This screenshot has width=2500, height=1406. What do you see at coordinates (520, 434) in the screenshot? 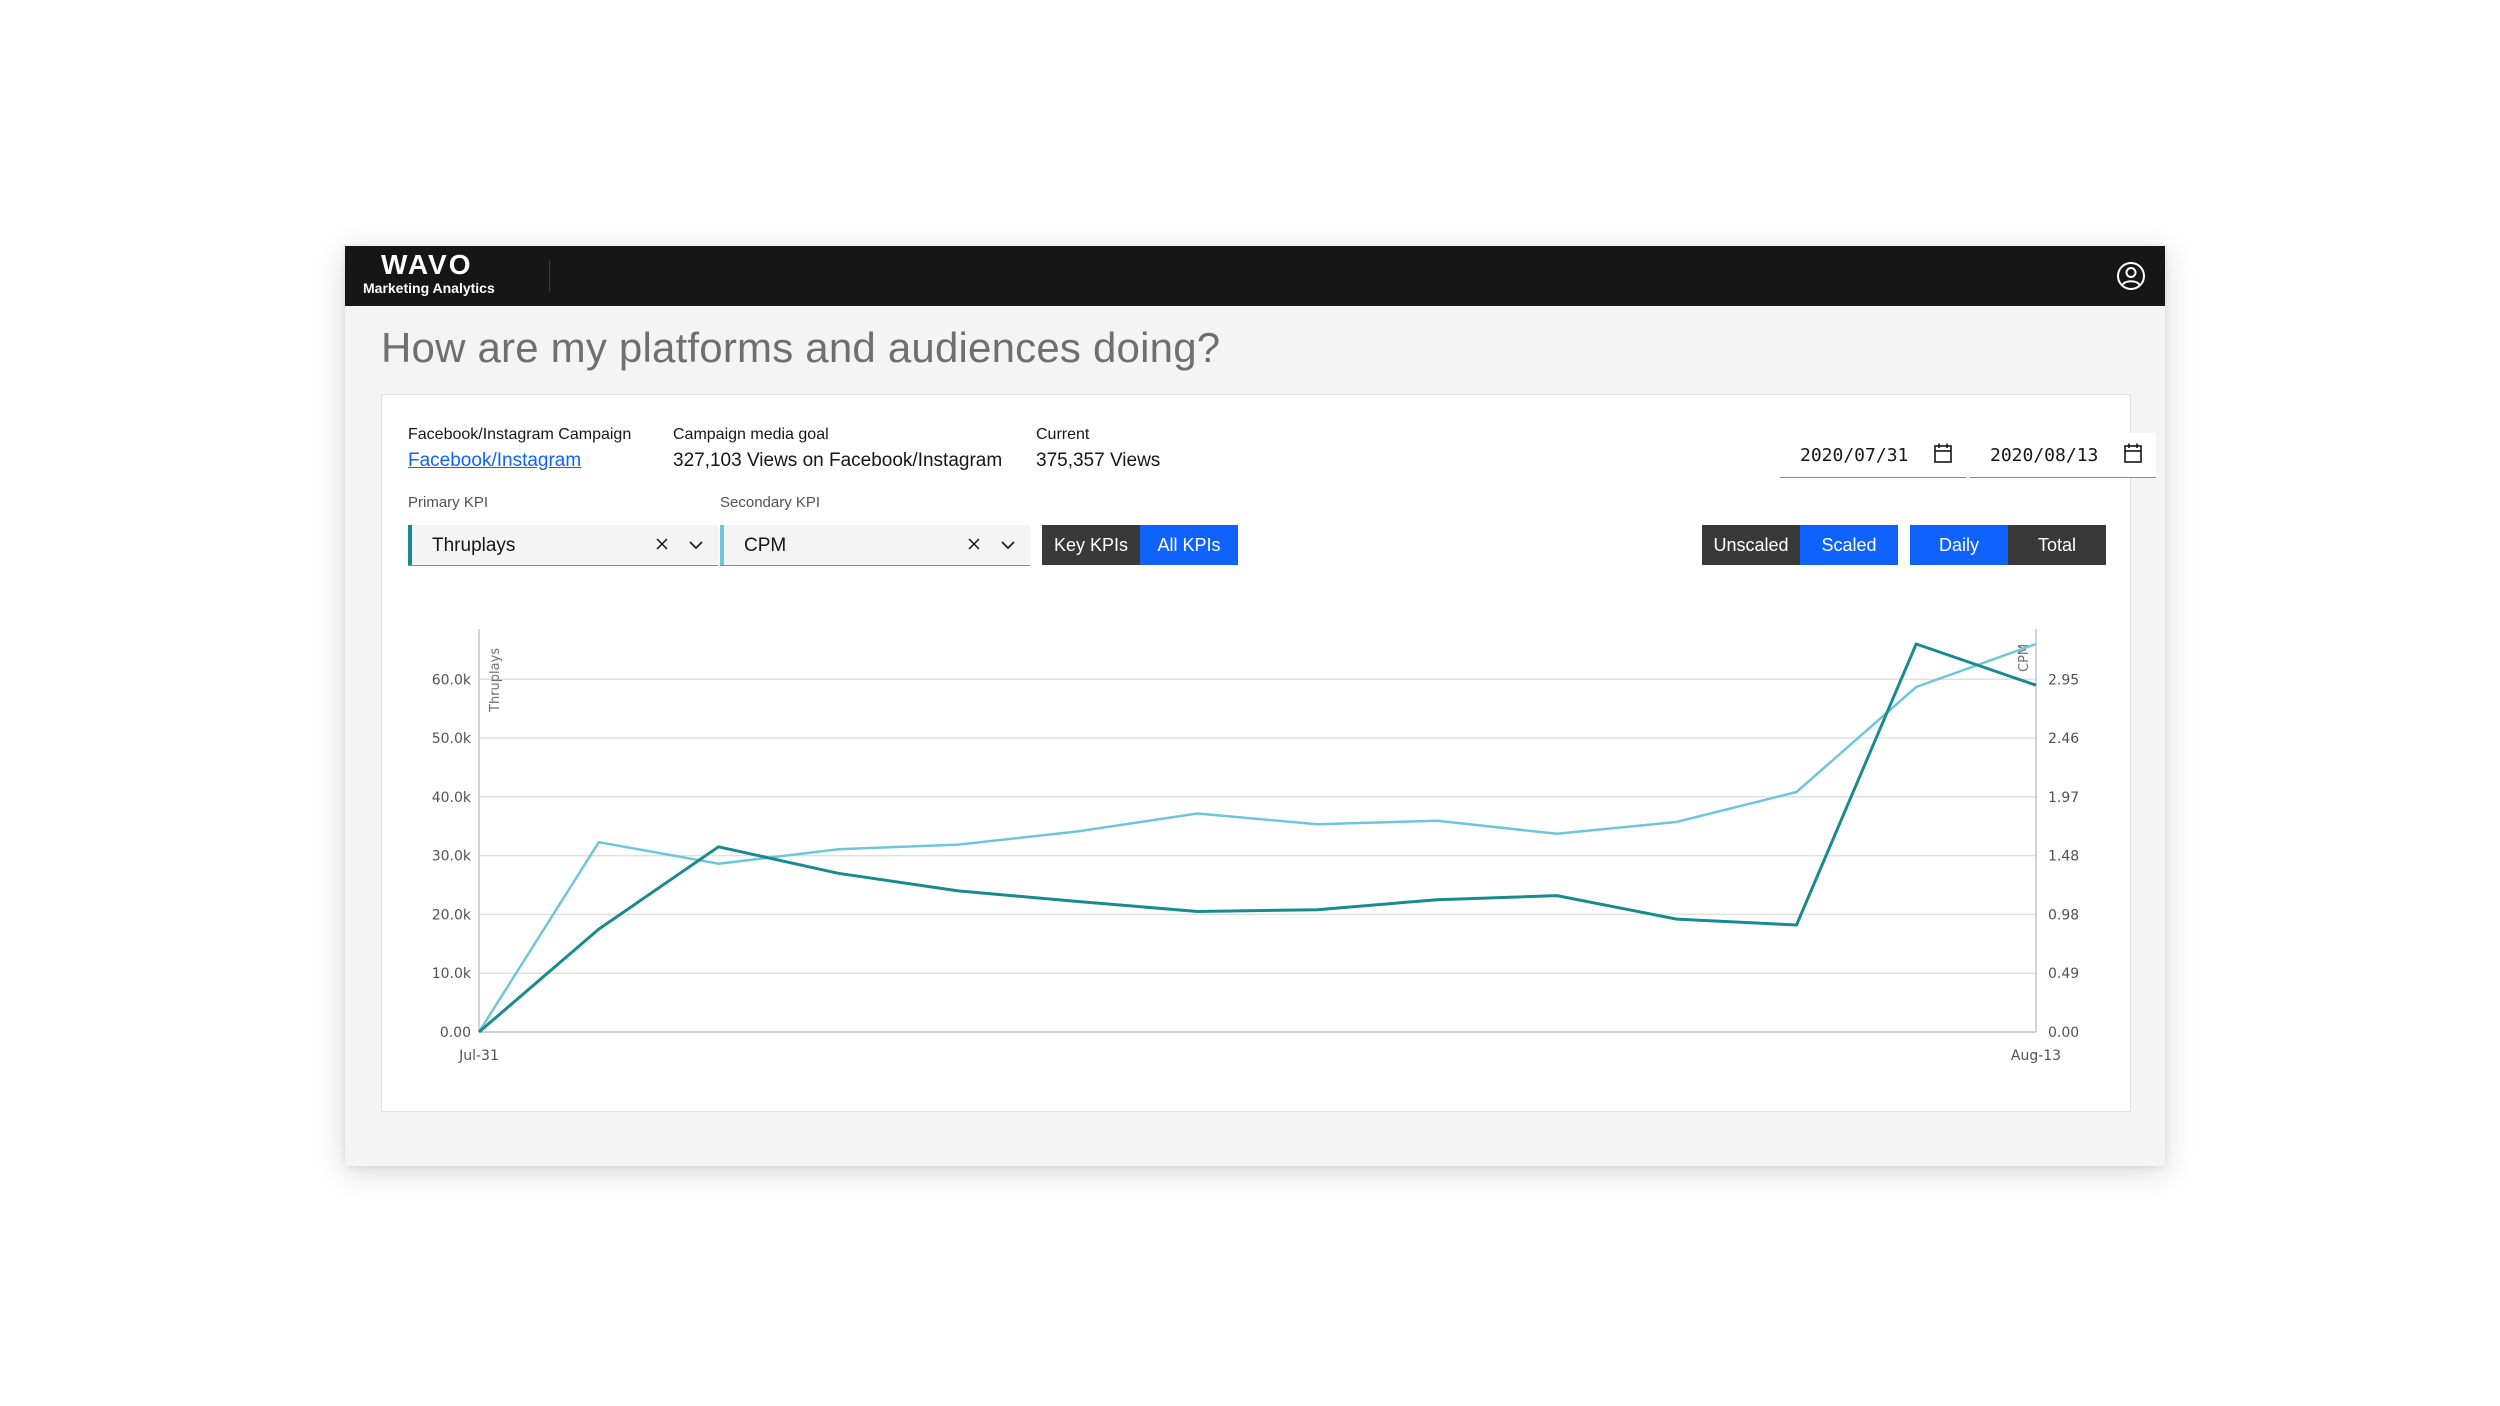
I see `campaign-label: Facebook/Instagram Campaign` at bounding box center [520, 434].